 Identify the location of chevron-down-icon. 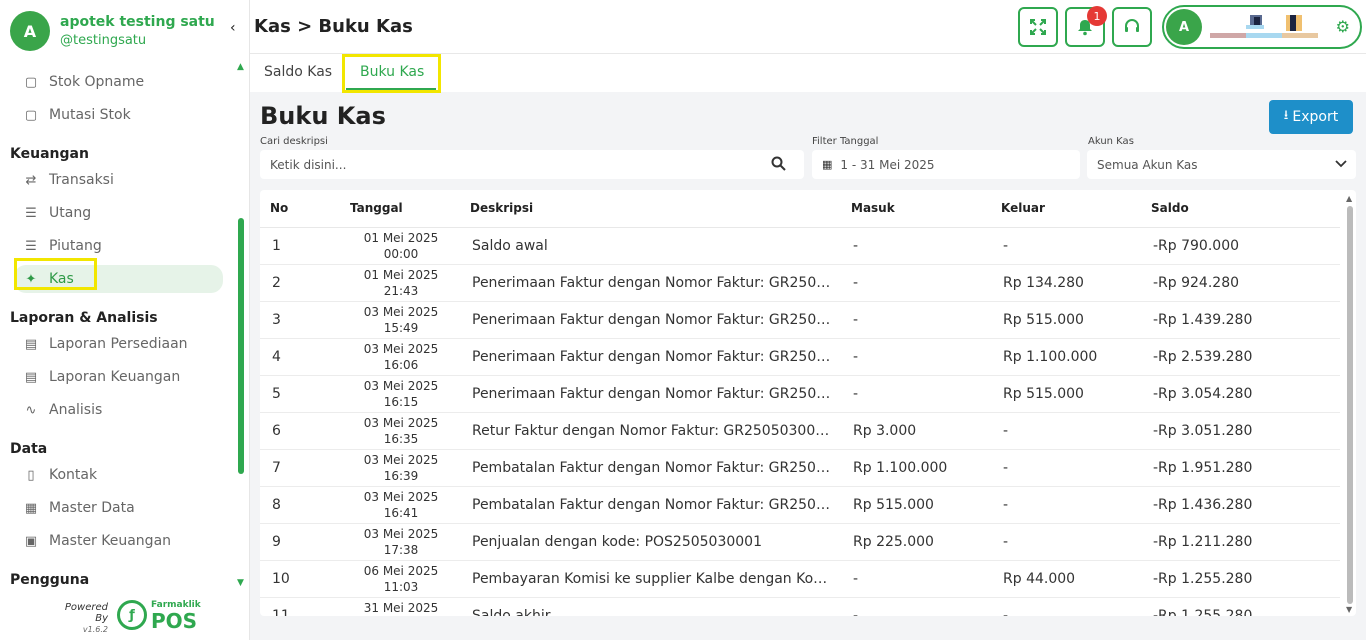
(1341, 163).